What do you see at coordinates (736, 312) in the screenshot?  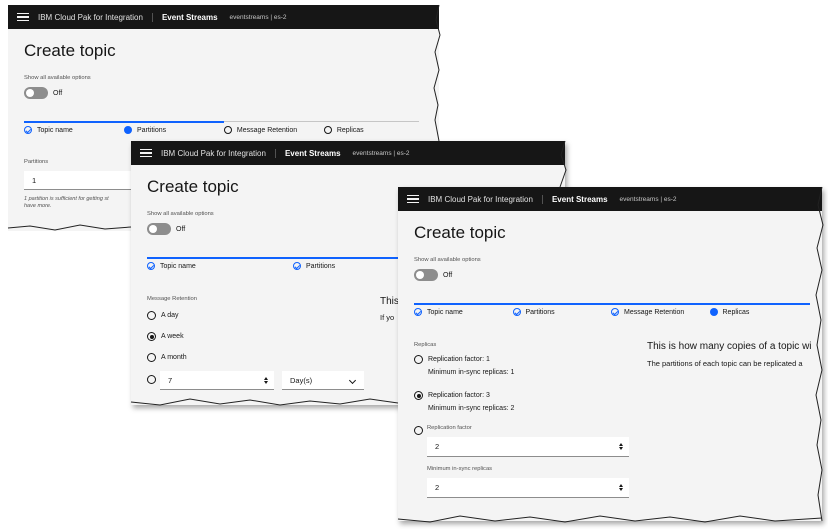 I see `step-label: Replicas` at bounding box center [736, 312].